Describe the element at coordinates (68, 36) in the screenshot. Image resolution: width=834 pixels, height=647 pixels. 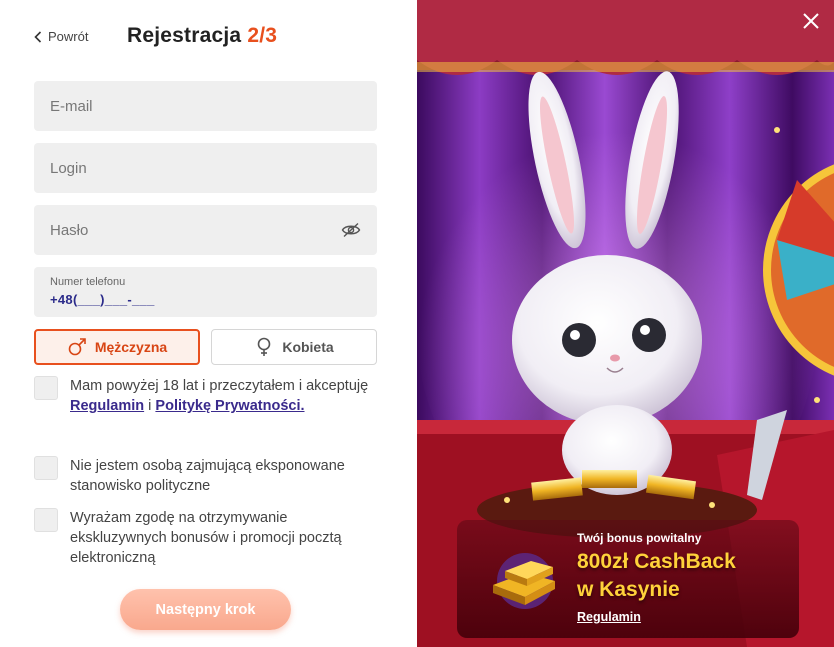
I see `back-label: Powrót` at that location.